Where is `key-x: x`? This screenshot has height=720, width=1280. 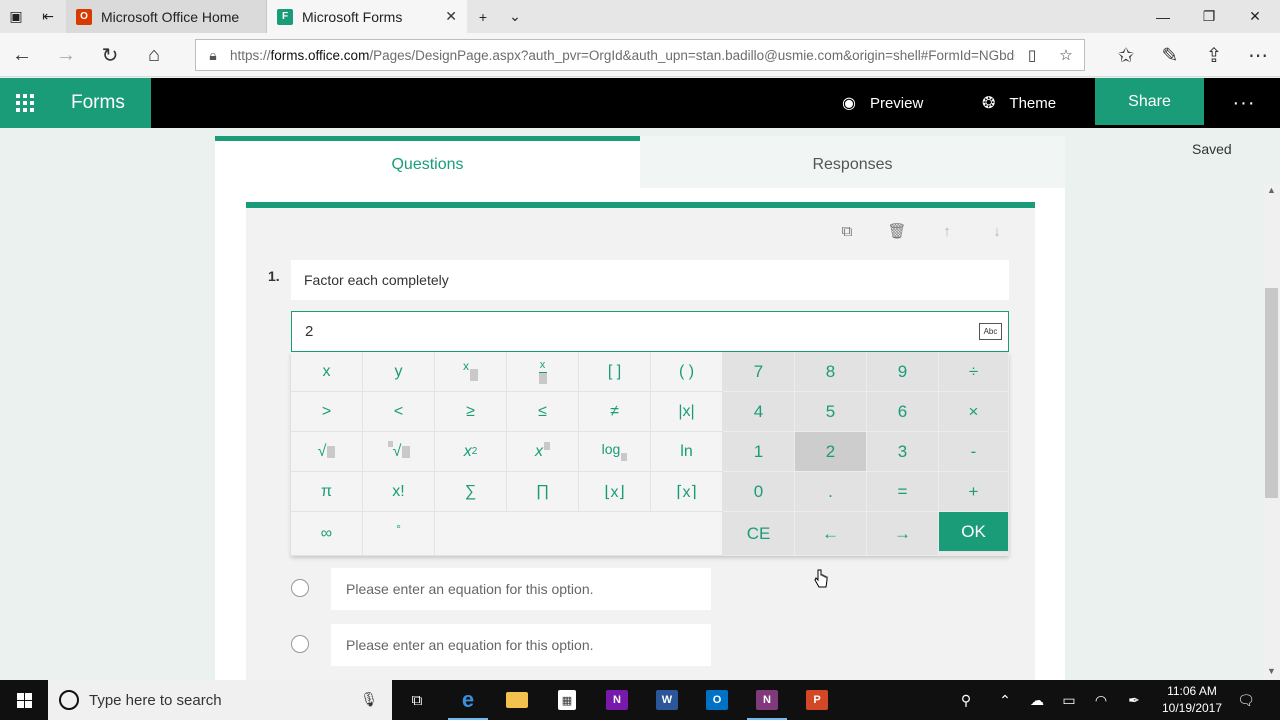 key-x: x is located at coordinates (327, 372).